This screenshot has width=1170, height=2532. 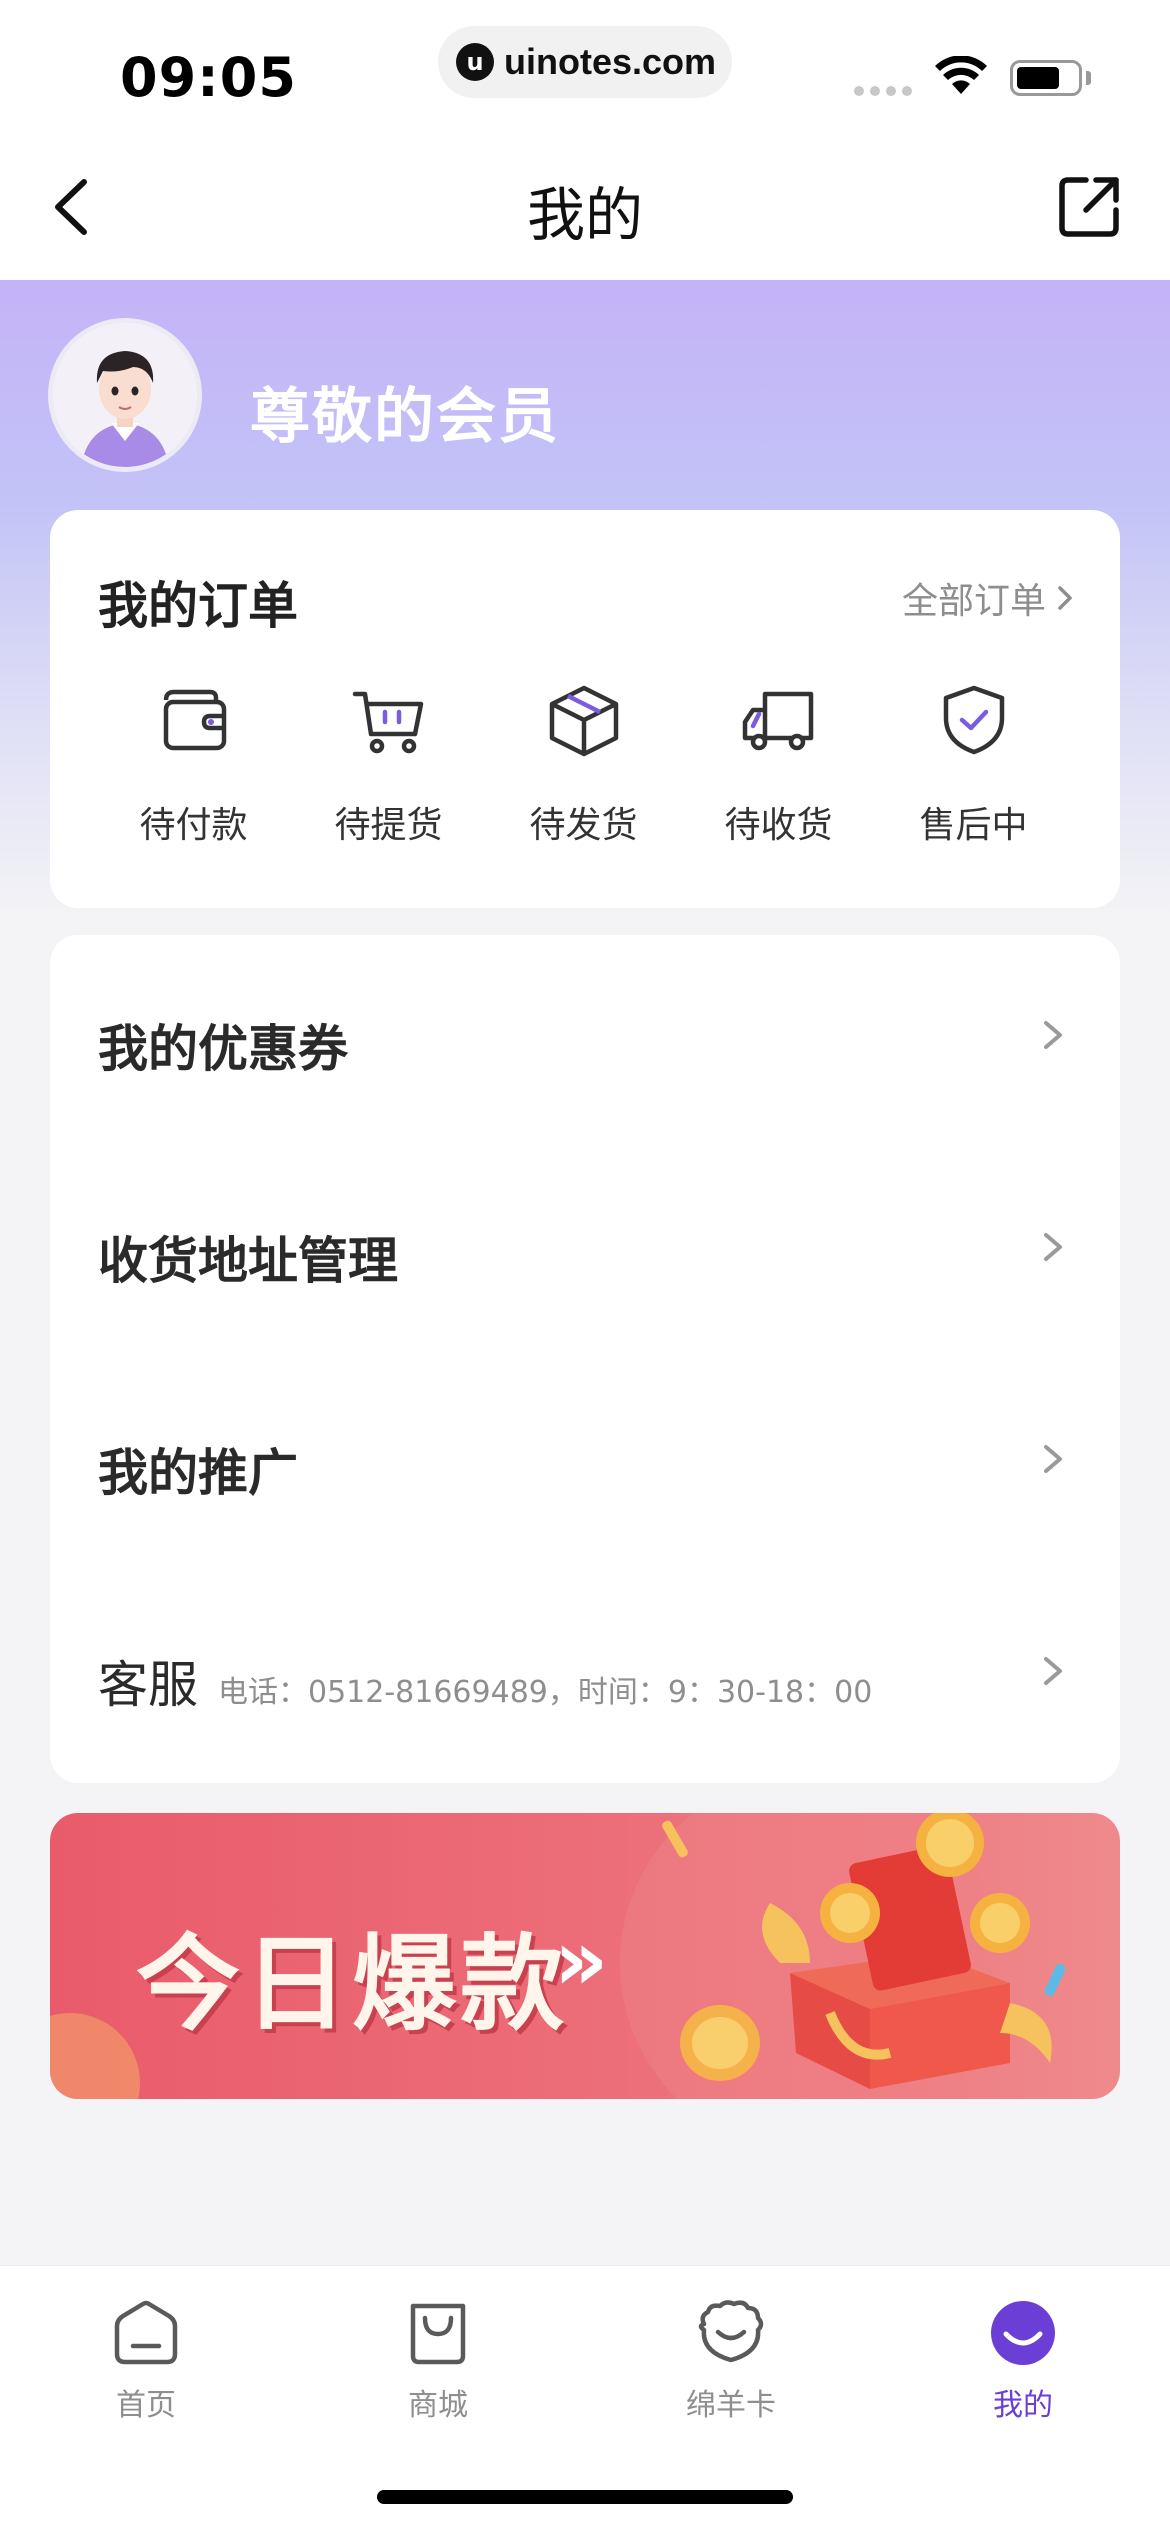 I want to click on shield-check-icon, so click(x=973, y=720).